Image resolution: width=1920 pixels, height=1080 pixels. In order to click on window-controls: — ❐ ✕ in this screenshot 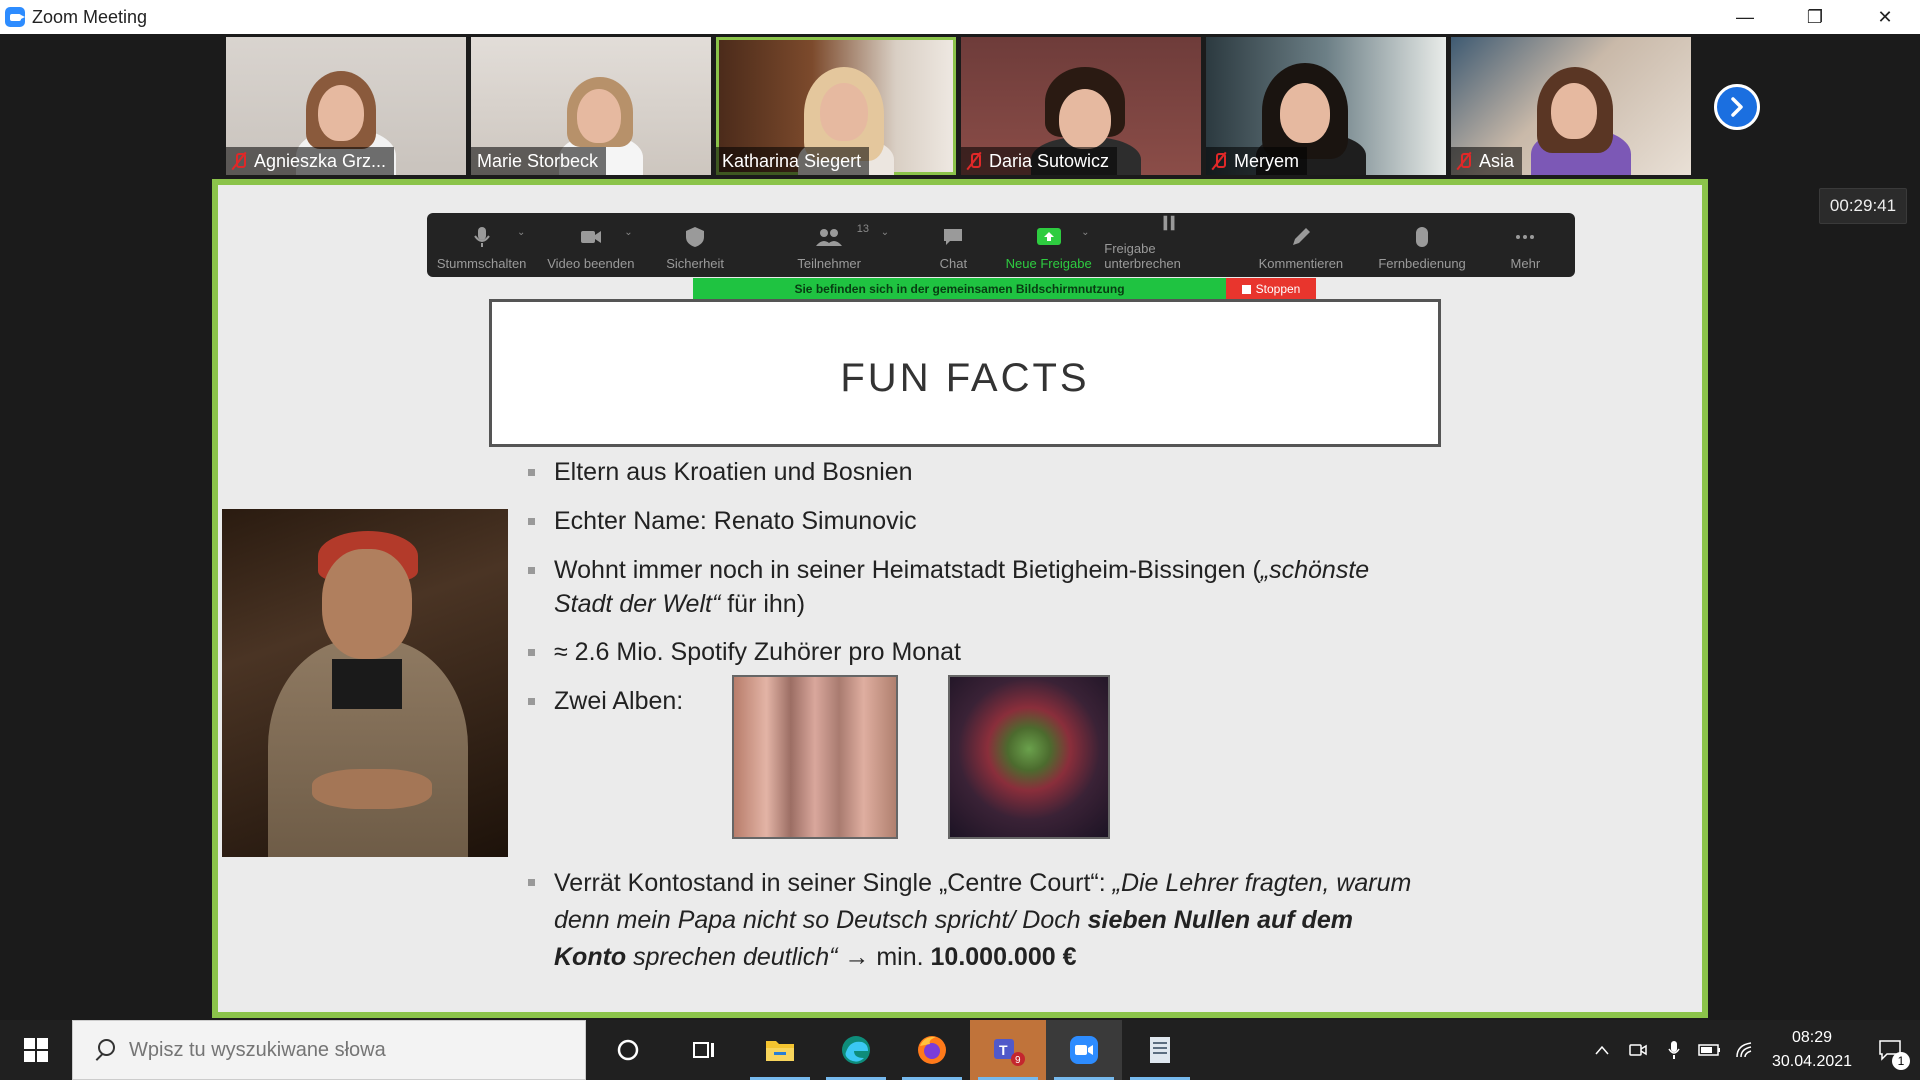, I will do `click(1815, 17)`.